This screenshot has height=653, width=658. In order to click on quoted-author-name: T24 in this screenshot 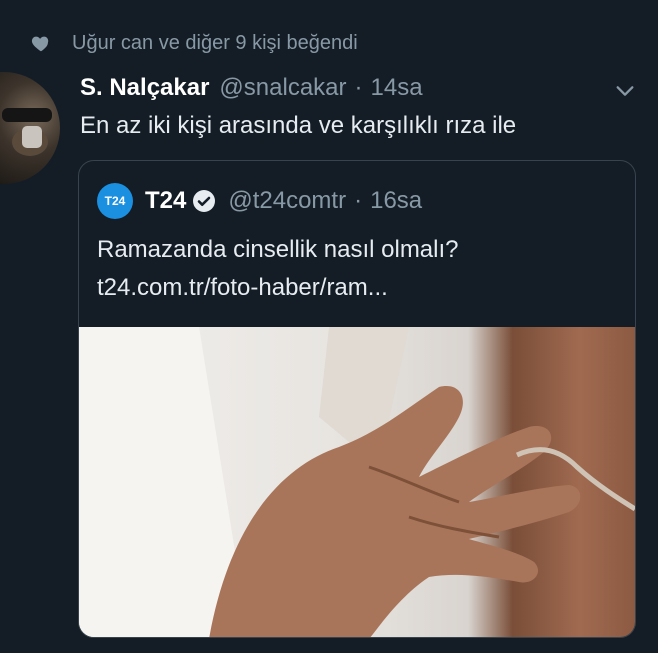, I will do `click(165, 201)`.